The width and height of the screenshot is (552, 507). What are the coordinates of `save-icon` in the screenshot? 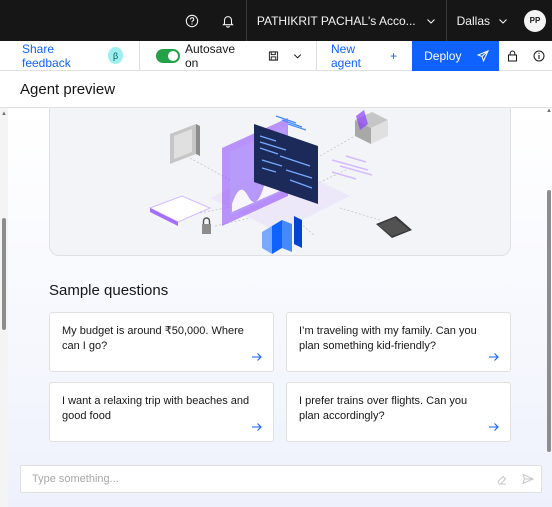 It's located at (273, 56).